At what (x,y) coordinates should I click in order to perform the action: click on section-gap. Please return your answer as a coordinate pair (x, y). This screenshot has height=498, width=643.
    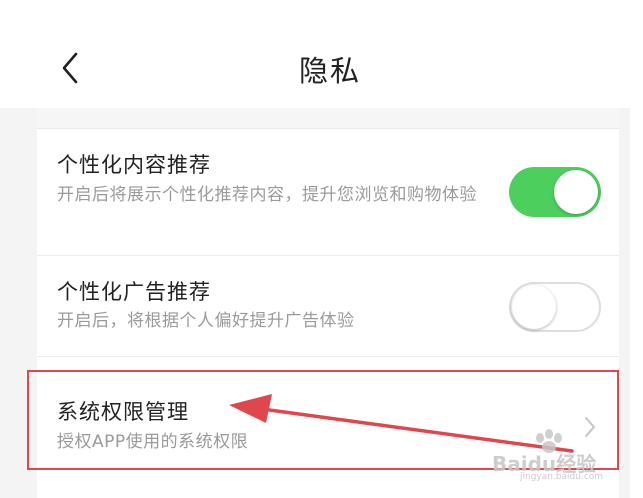
    Looking at the image, I should click on (328, 118).